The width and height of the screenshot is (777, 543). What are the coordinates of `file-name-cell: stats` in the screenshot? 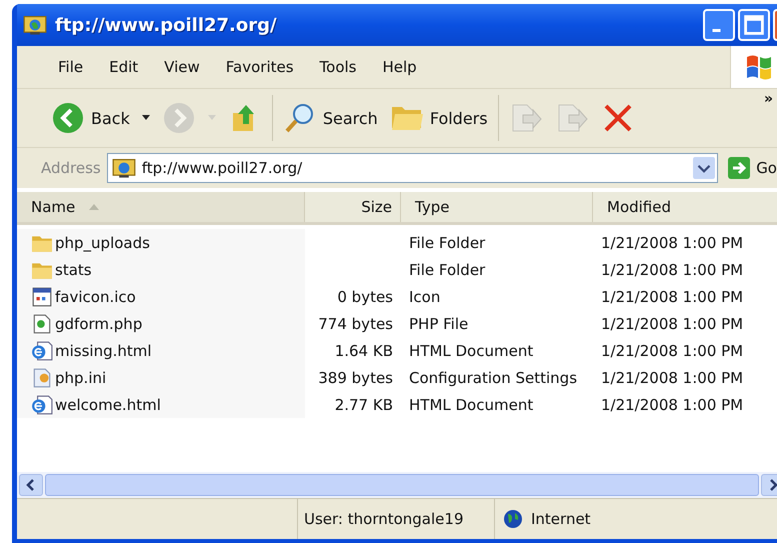 It's located at (161, 269).